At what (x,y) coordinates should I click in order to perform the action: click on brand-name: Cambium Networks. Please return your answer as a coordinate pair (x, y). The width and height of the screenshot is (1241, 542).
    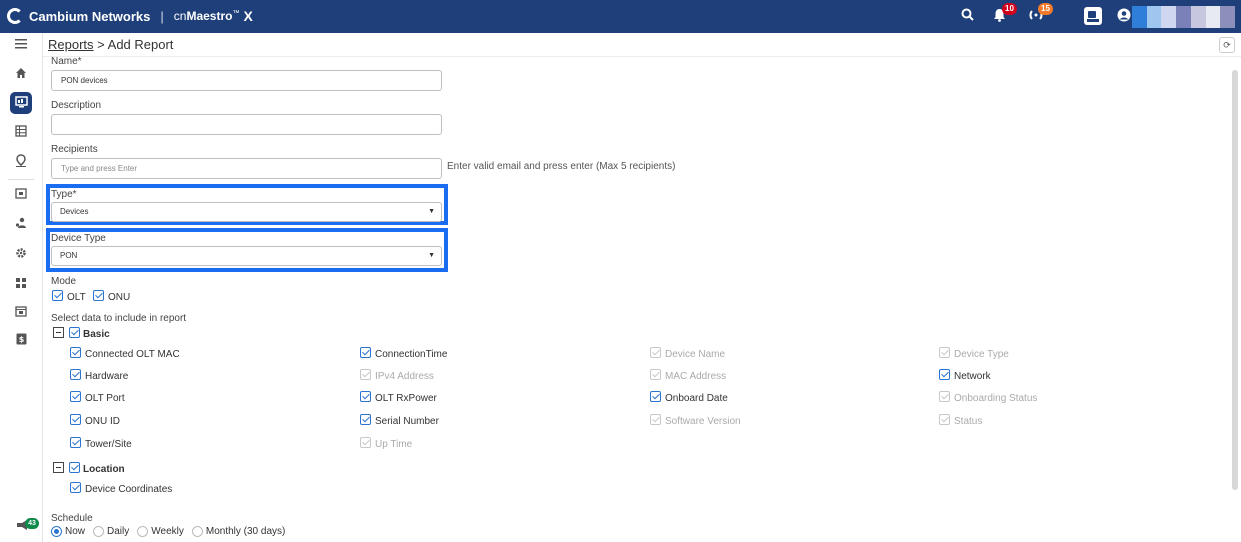
    Looking at the image, I should click on (90, 16).